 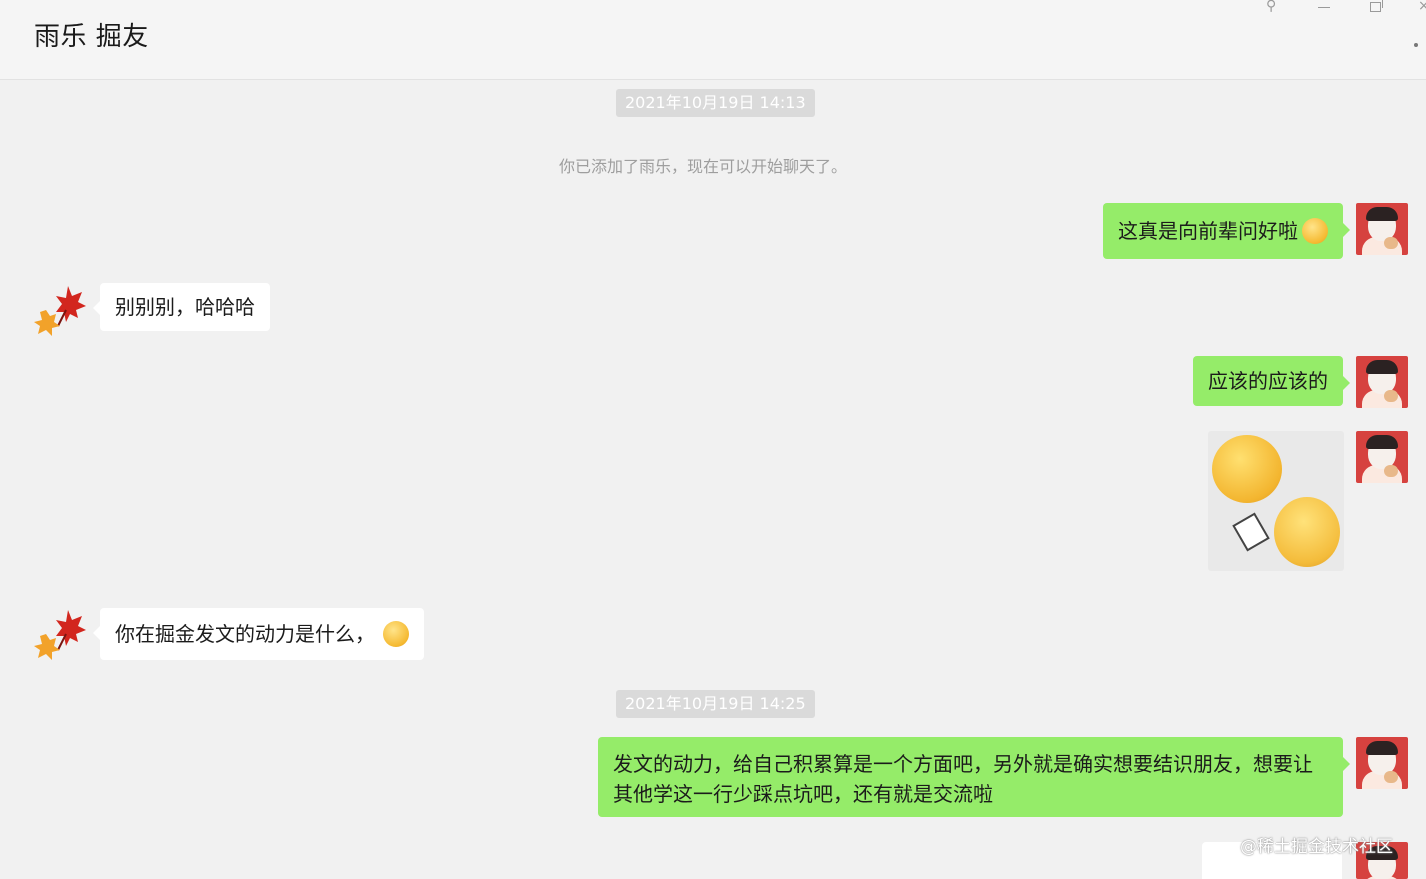 What do you see at coordinates (703, 166) in the screenshot?
I see `system-message: 你已添加了雨乐，现在可以开始聊天了。` at bounding box center [703, 166].